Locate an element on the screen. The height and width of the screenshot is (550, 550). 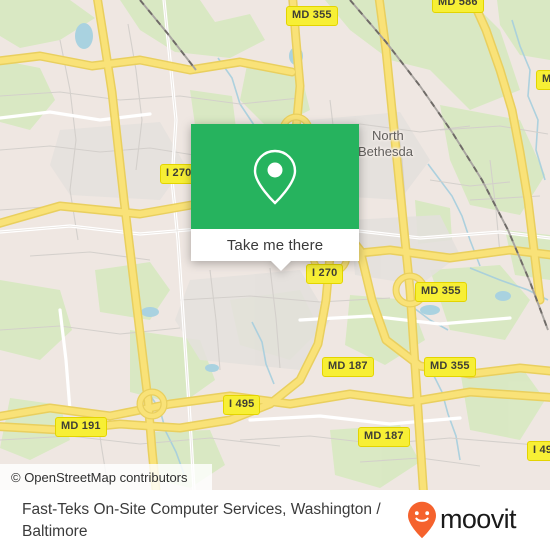
moovit-brand-logo: moovit is located at coordinates (471, 519).